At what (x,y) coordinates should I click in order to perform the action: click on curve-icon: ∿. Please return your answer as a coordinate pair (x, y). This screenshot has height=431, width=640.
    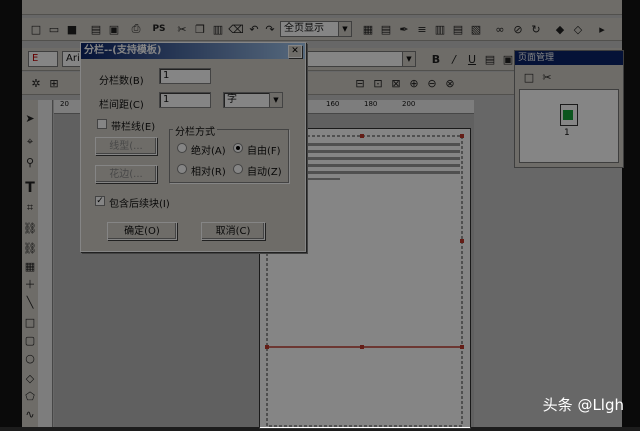
    Looking at the image, I should click on (30, 414).